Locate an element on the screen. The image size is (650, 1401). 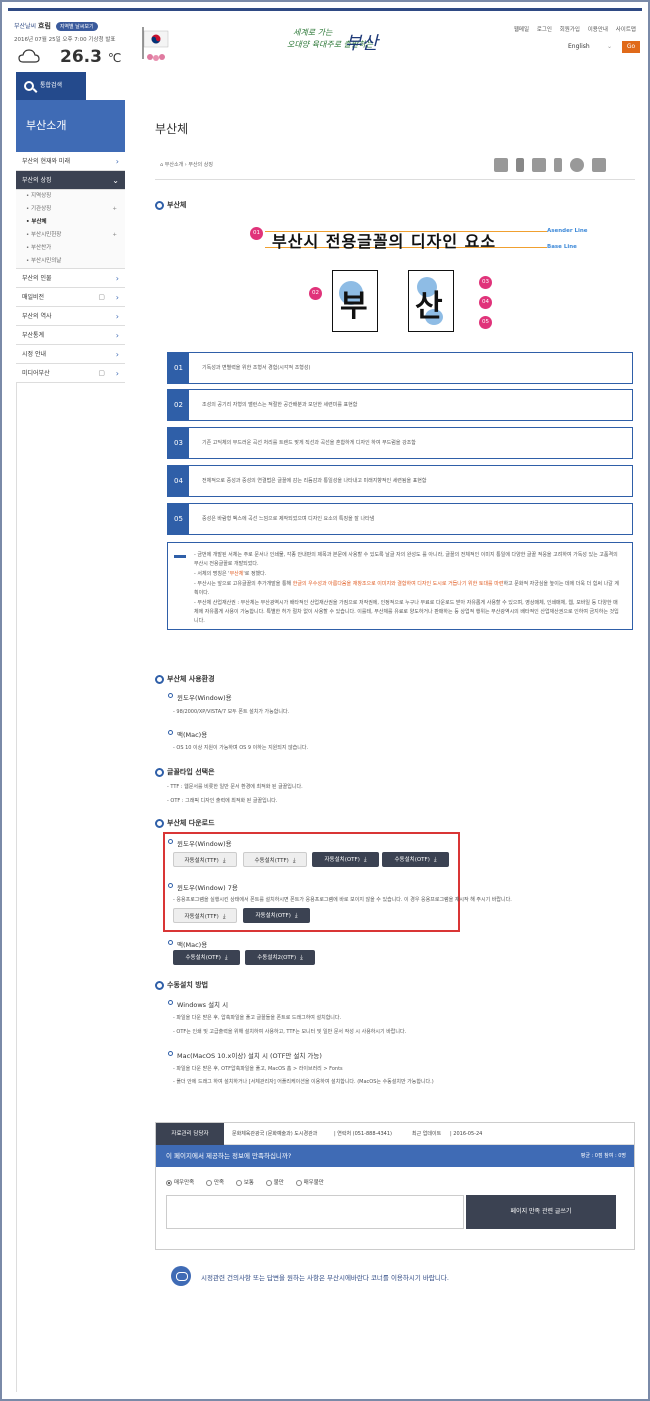
breadcrumb: ⌂ 부산소개 › 부산의 상징 is located at coordinates (186, 165).